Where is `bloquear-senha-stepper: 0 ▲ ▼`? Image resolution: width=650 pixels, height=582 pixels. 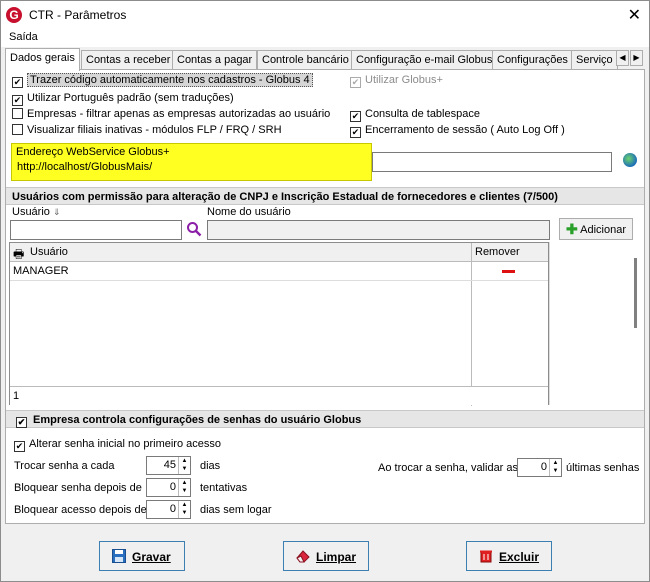 bloquear-senha-stepper: 0 ▲ ▼ is located at coordinates (168, 487).